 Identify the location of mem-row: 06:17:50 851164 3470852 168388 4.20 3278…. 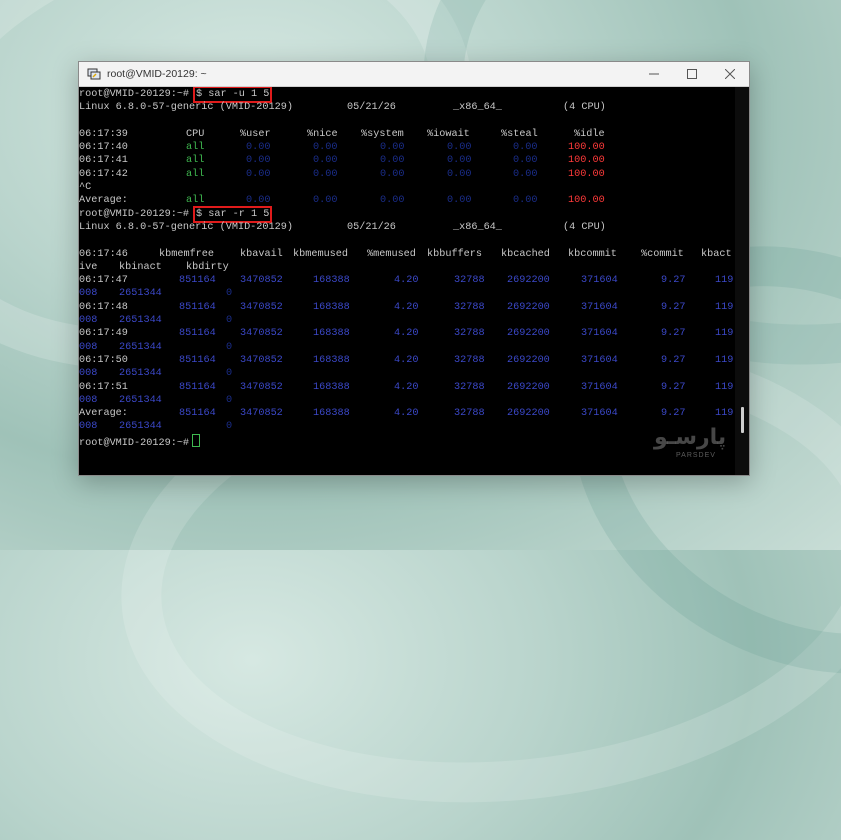
(406, 360).